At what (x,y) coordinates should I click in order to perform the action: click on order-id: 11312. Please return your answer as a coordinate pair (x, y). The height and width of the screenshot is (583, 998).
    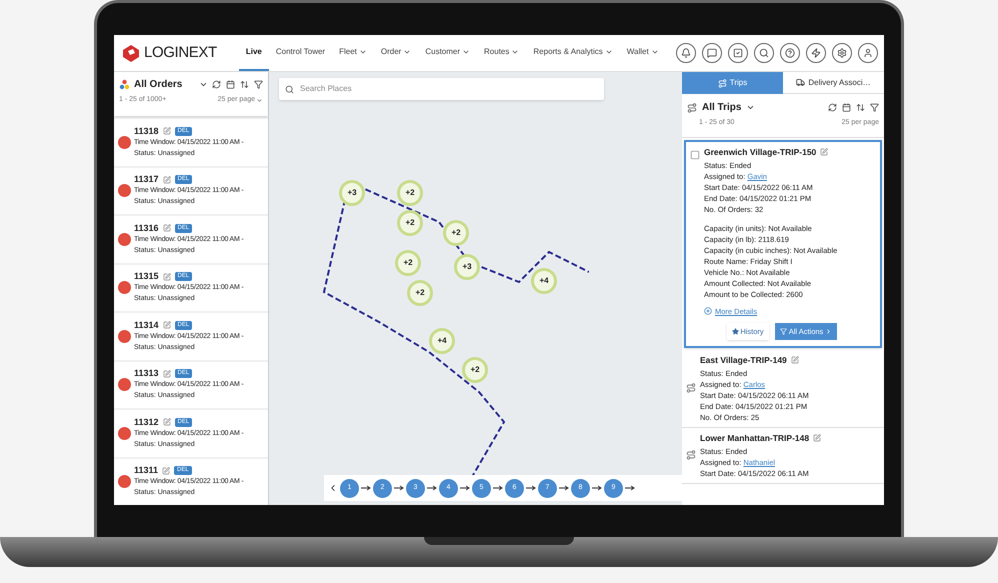
    Looking at the image, I should click on (146, 422).